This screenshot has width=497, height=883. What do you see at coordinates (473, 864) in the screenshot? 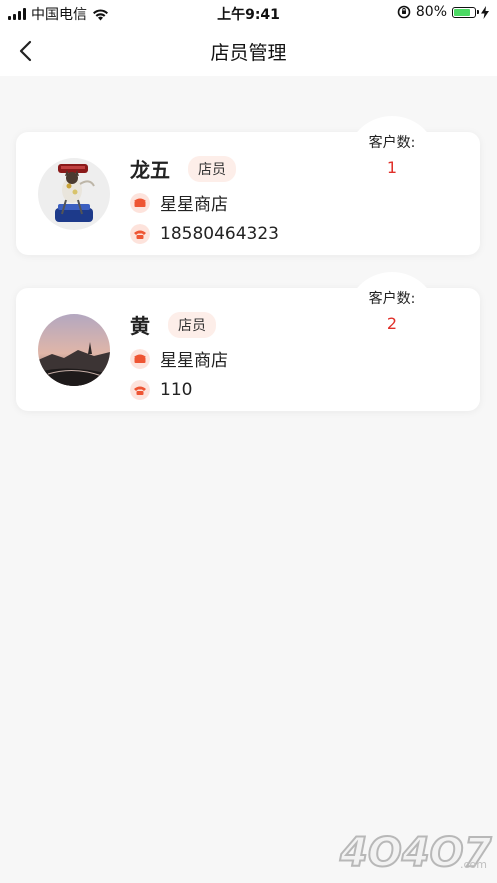
I see `svg-text: .com` at bounding box center [473, 864].